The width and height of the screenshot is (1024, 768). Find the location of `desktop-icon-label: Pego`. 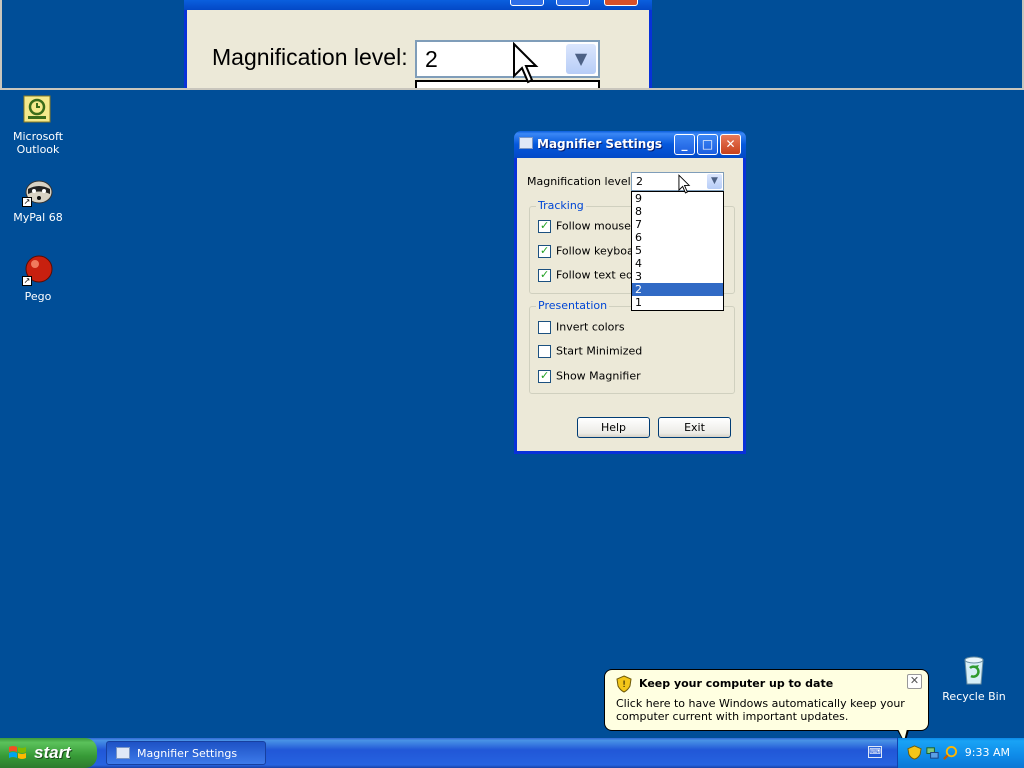

desktop-icon-label: Pego is located at coordinates (38, 296).